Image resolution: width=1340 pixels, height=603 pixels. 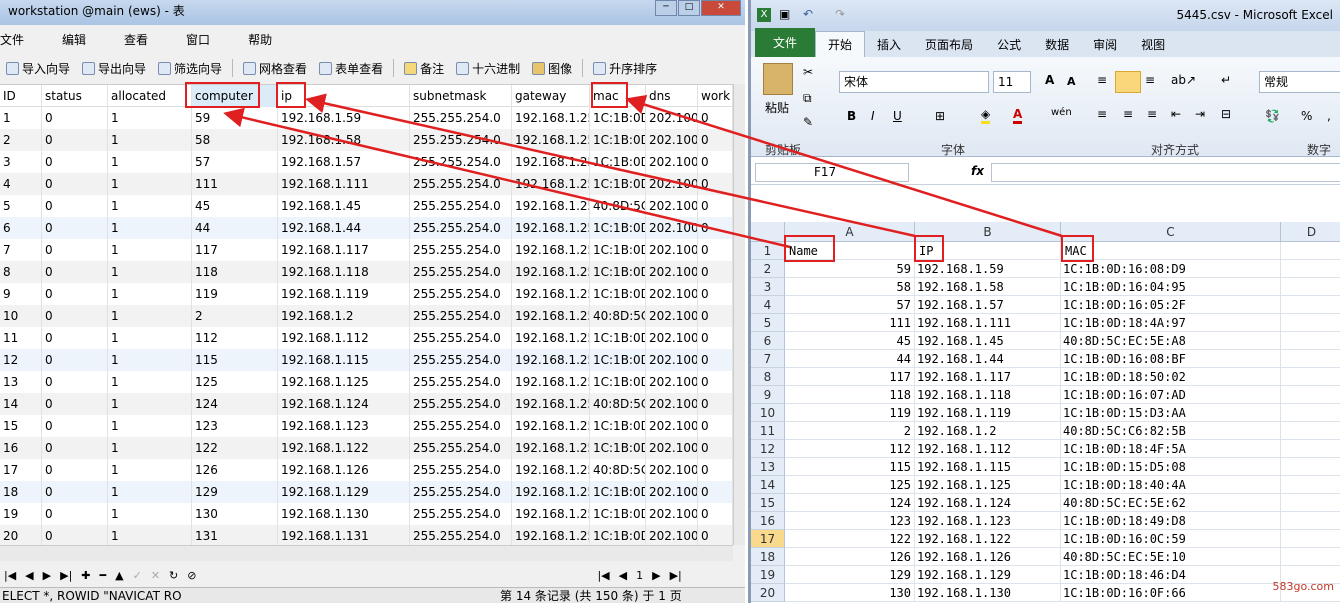 I want to click on grid-cell: 192.168.1.126, so click(x=344, y=470).